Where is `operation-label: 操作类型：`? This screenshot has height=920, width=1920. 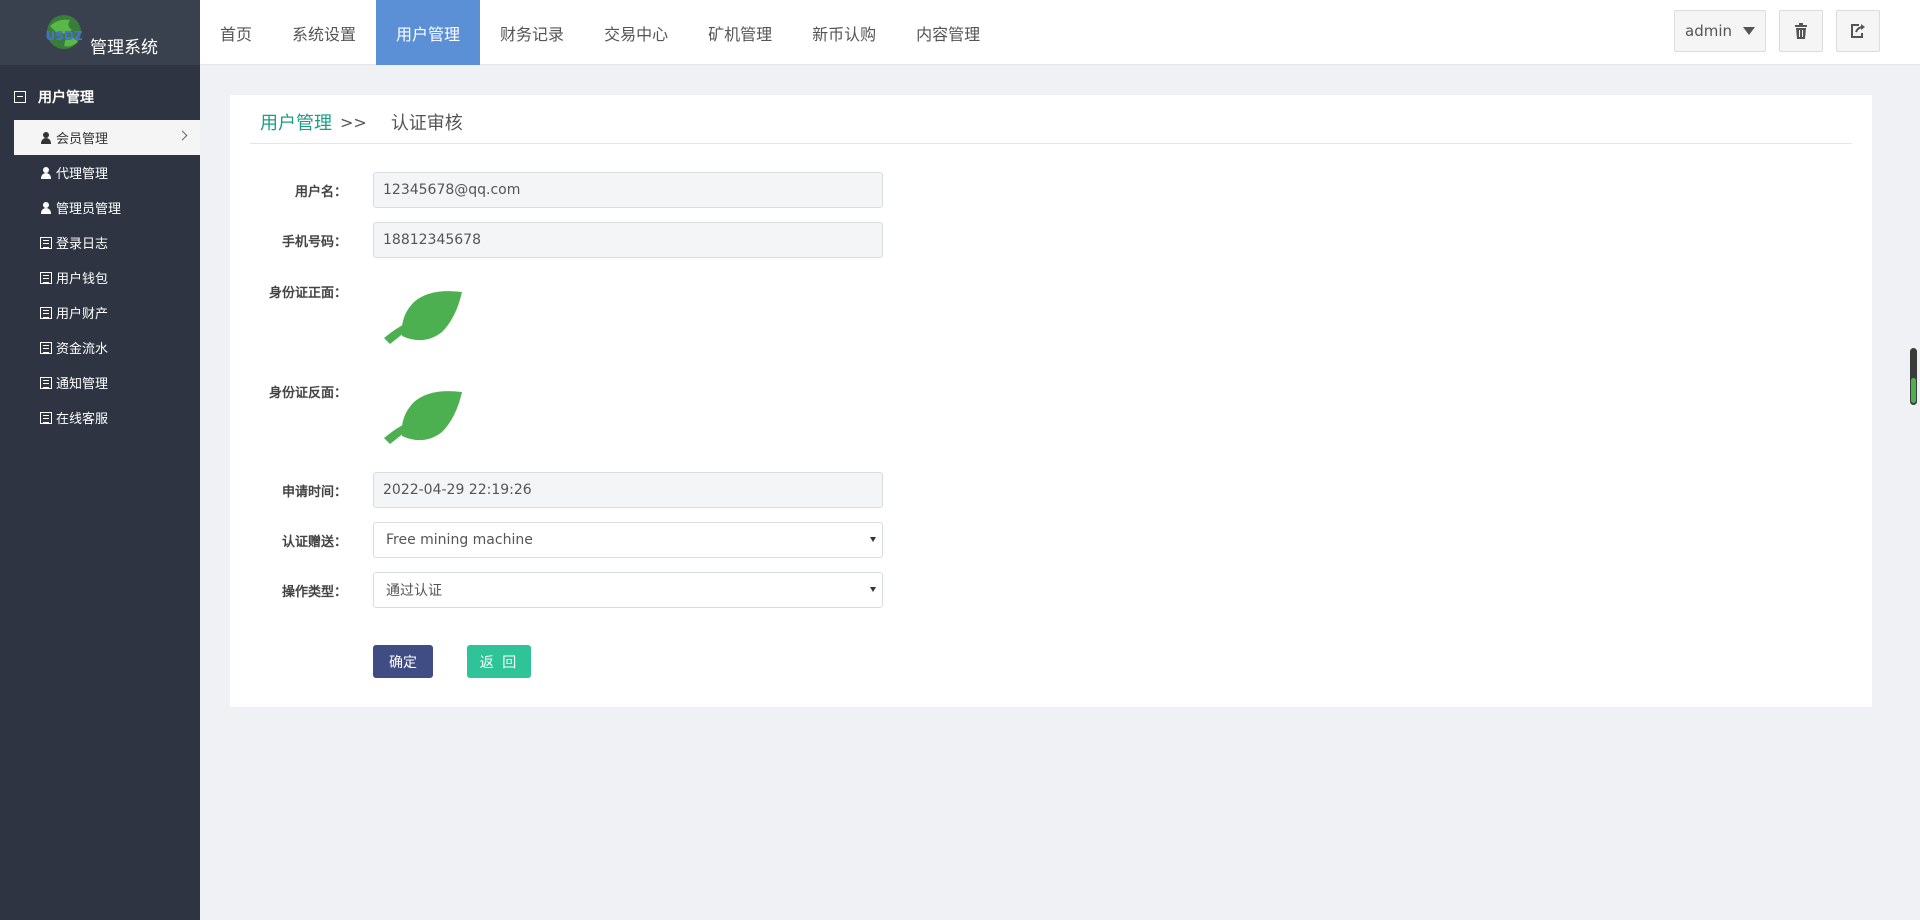
operation-label: 操作类型： is located at coordinates (314, 592).